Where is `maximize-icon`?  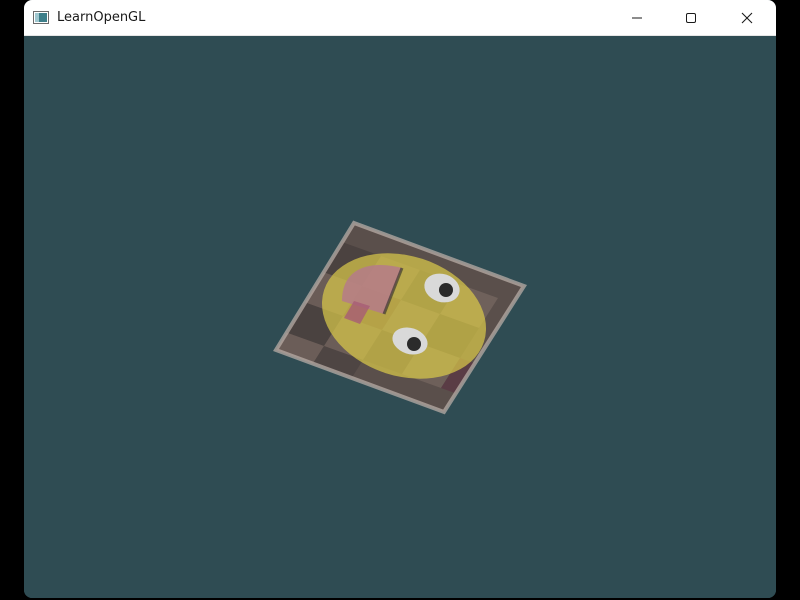 maximize-icon is located at coordinates (691, 18).